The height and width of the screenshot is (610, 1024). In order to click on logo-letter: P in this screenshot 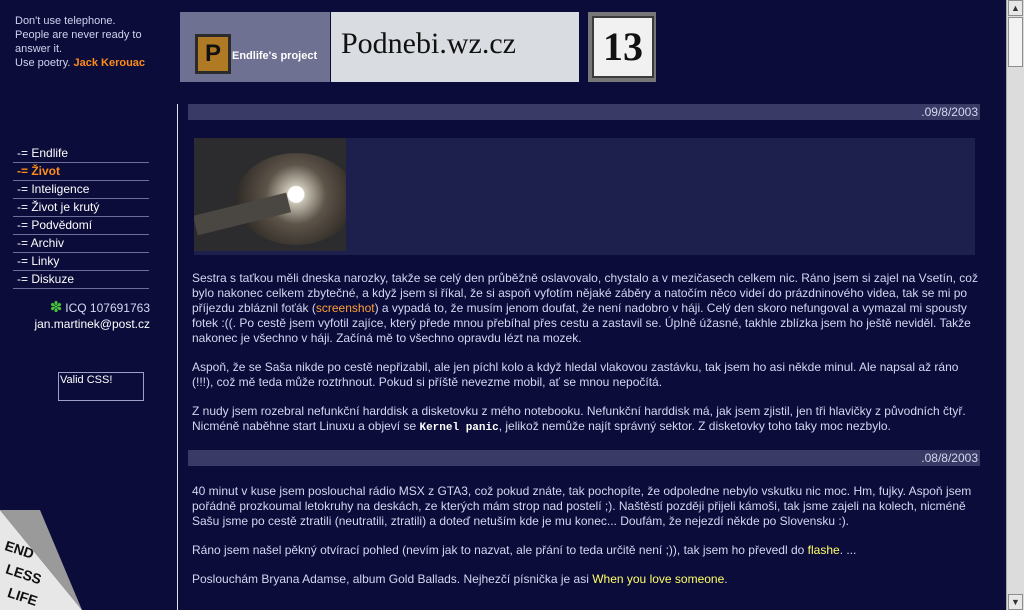, I will do `click(213, 54)`.